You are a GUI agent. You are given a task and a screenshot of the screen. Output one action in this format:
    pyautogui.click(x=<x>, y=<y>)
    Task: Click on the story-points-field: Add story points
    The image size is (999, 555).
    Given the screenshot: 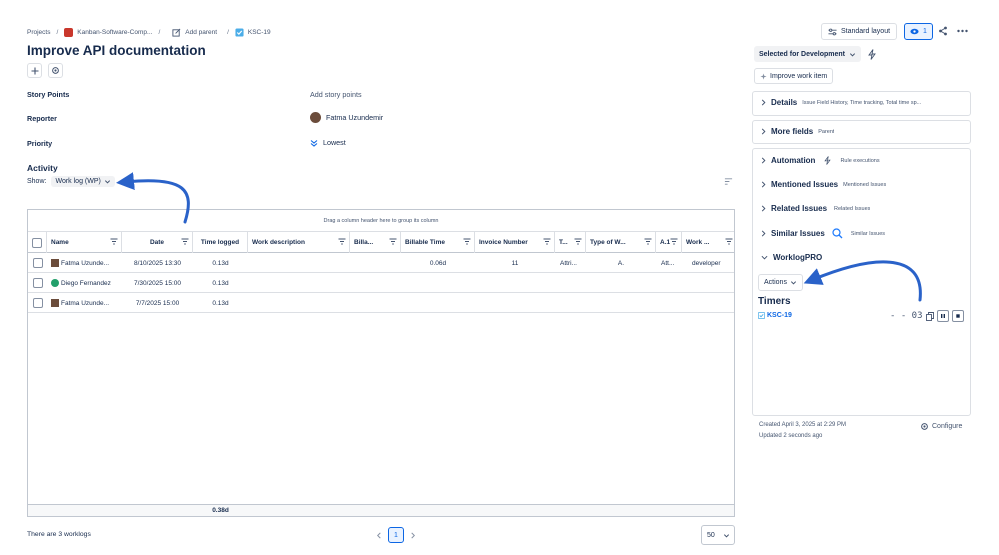 What is the action you would take?
    pyautogui.click(x=336, y=94)
    